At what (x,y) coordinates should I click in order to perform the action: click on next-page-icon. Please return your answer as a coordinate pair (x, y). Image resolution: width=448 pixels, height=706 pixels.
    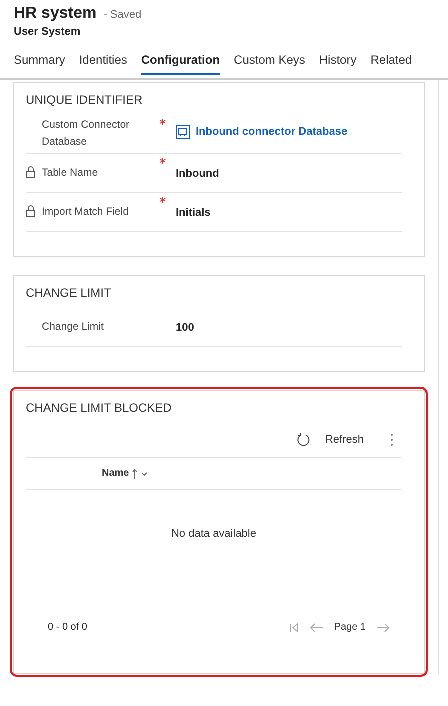
    Looking at the image, I should click on (383, 627).